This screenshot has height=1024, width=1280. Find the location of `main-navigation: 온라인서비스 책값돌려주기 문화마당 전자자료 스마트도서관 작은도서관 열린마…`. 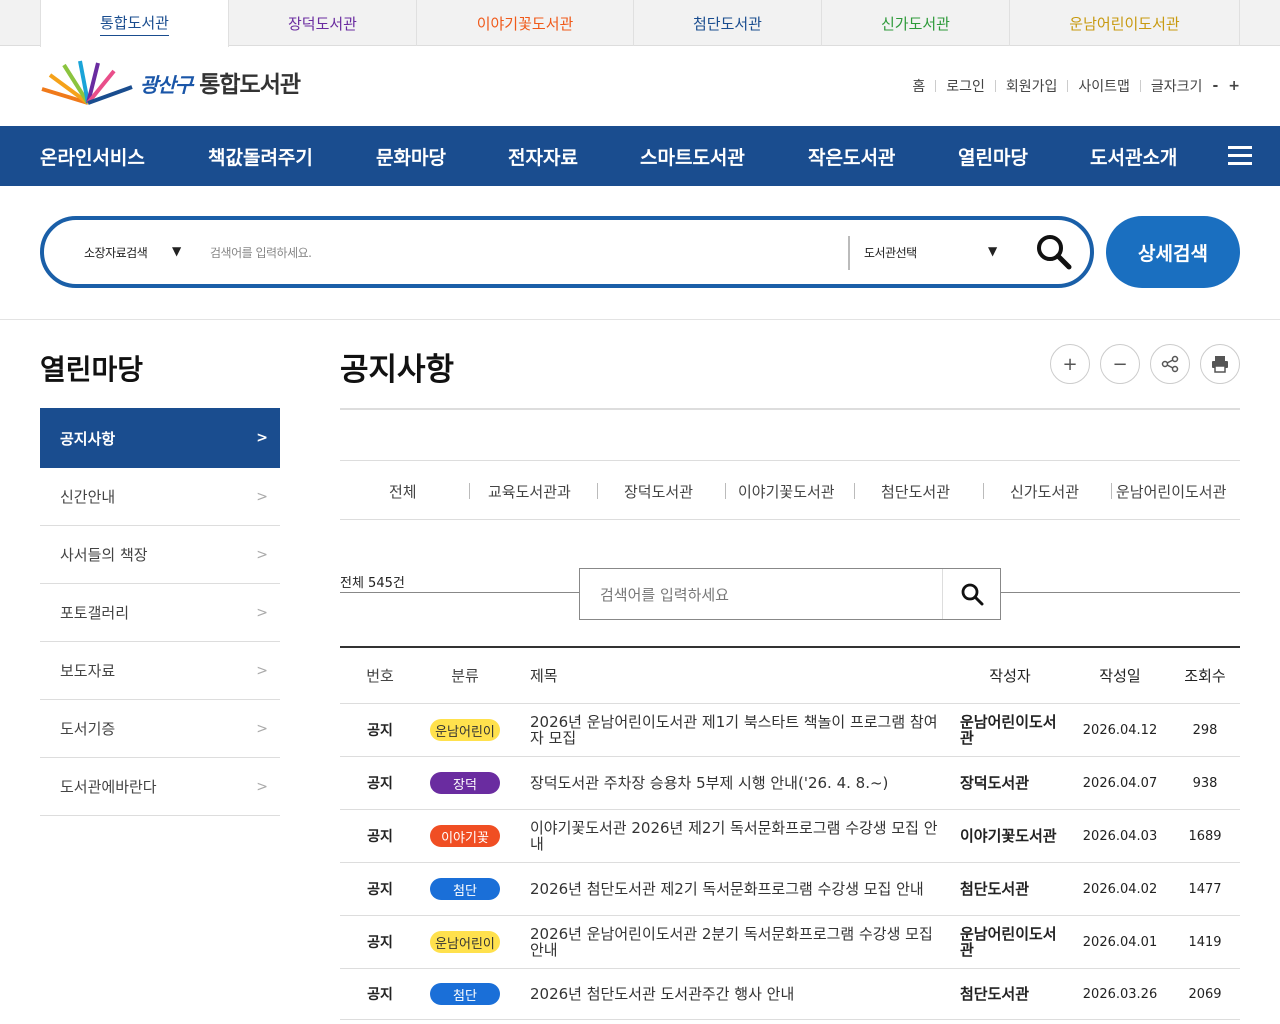

main-navigation: 온라인서비스 책값돌려주기 문화마당 전자자료 스마트도서관 작은도서관 열린마… is located at coordinates (640, 156).